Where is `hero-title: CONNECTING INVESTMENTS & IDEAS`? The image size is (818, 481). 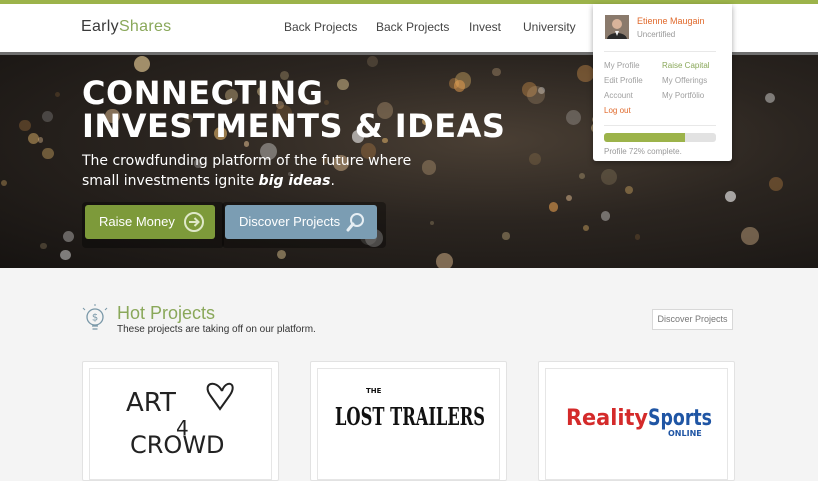
hero-title: CONNECTING INVESTMENTS & IDEAS is located at coordinates (294, 109).